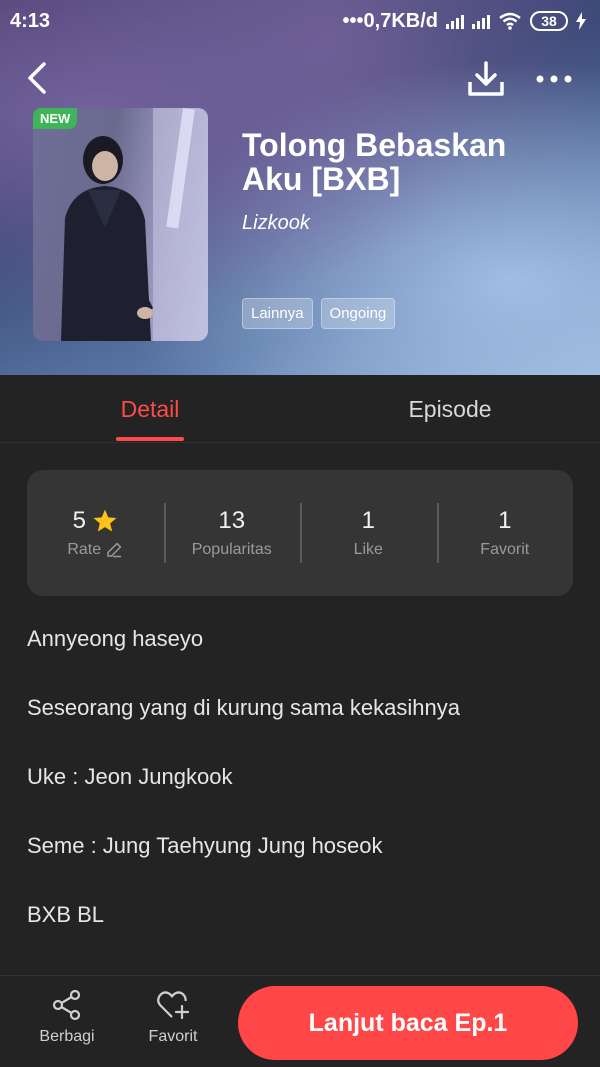 The image size is (600, 1067). What do you see at coordinates (554, 79) in the screenshot?
I see `more-options-icon` at bounding box center [554, 79].